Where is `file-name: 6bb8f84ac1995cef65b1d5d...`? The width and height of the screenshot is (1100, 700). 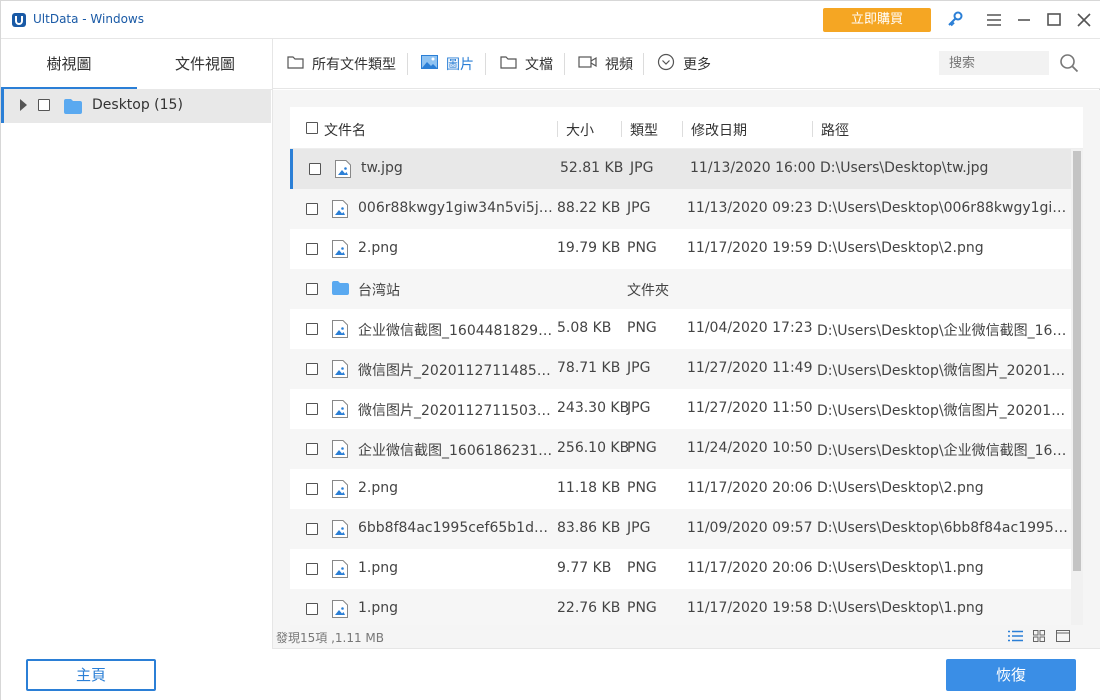
file-name: 6bb8f84ac1995cef65b1d5d... is located at coordinates (457, 528).